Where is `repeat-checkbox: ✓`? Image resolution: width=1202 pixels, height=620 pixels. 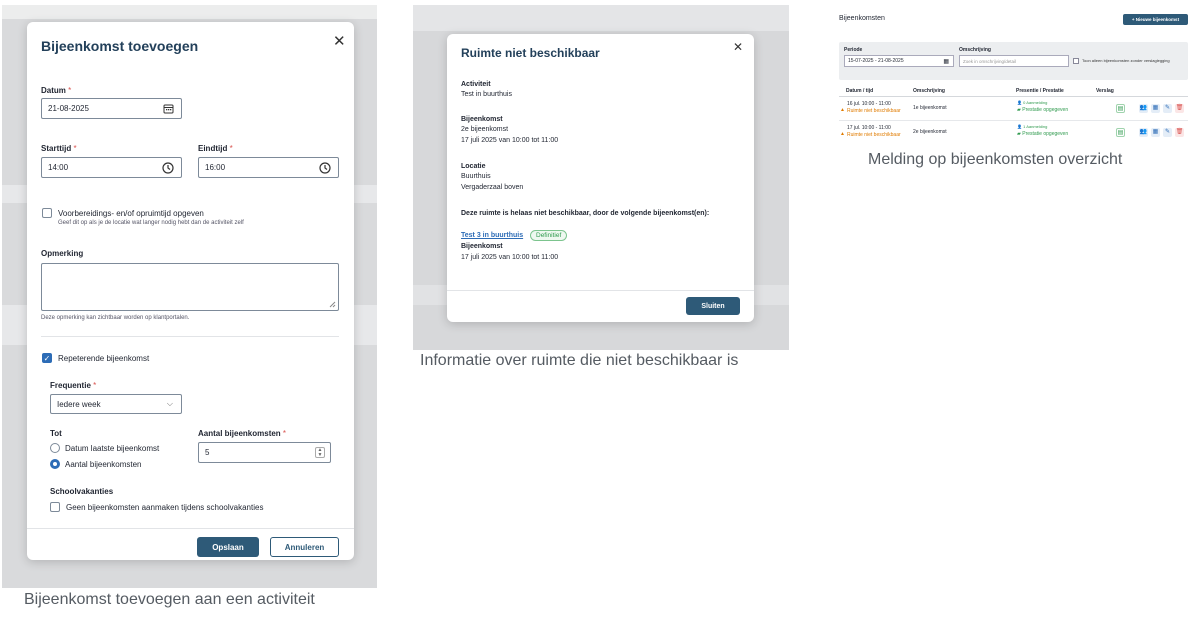
repeat-checkbox: ✓ is located at coordinates (47, 358).